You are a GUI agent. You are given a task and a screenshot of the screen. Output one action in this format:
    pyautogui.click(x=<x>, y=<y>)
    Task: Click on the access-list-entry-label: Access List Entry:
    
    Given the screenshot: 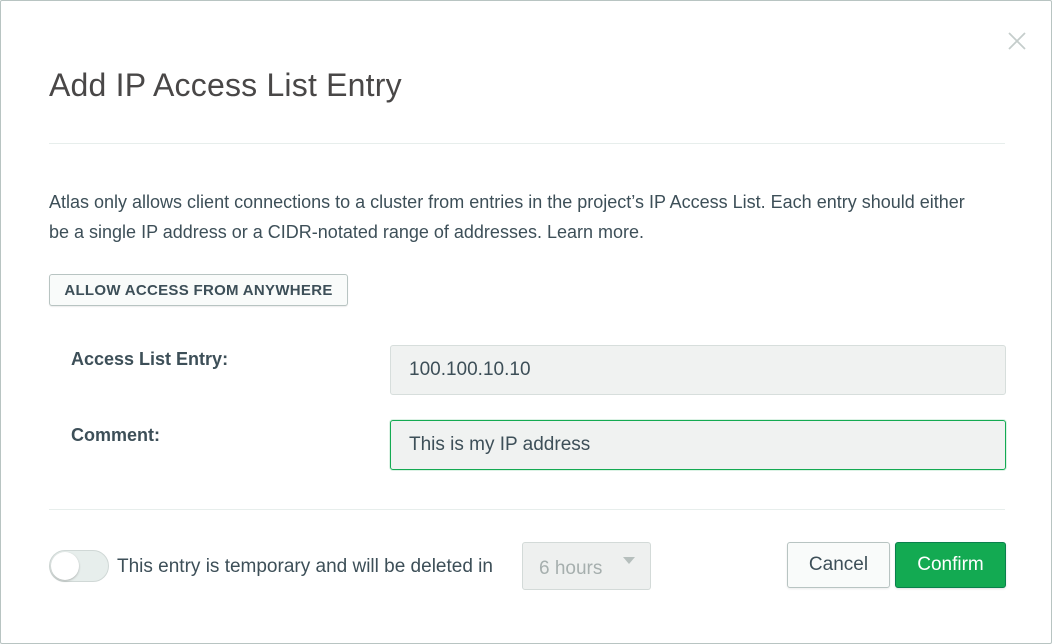 What is the action you would take?
    pyautogui.click(x=150, y=359)
    